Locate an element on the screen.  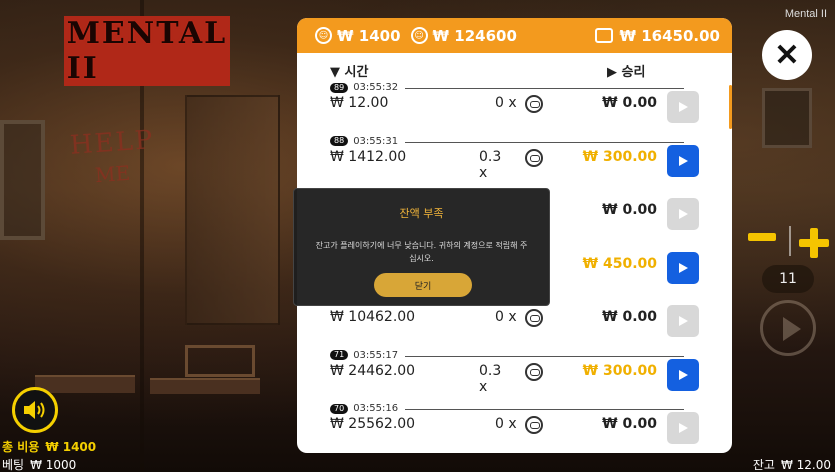
total-cost: 총 비용 ₩ 1400 is located at coordinates (49, 446).